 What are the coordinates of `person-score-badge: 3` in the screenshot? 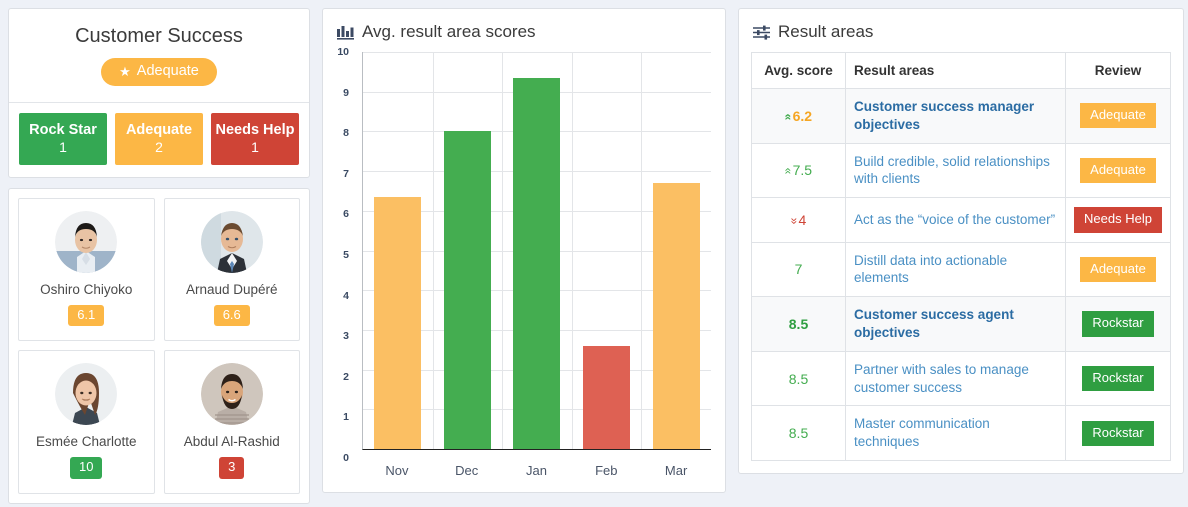 It's located at (232, 468).